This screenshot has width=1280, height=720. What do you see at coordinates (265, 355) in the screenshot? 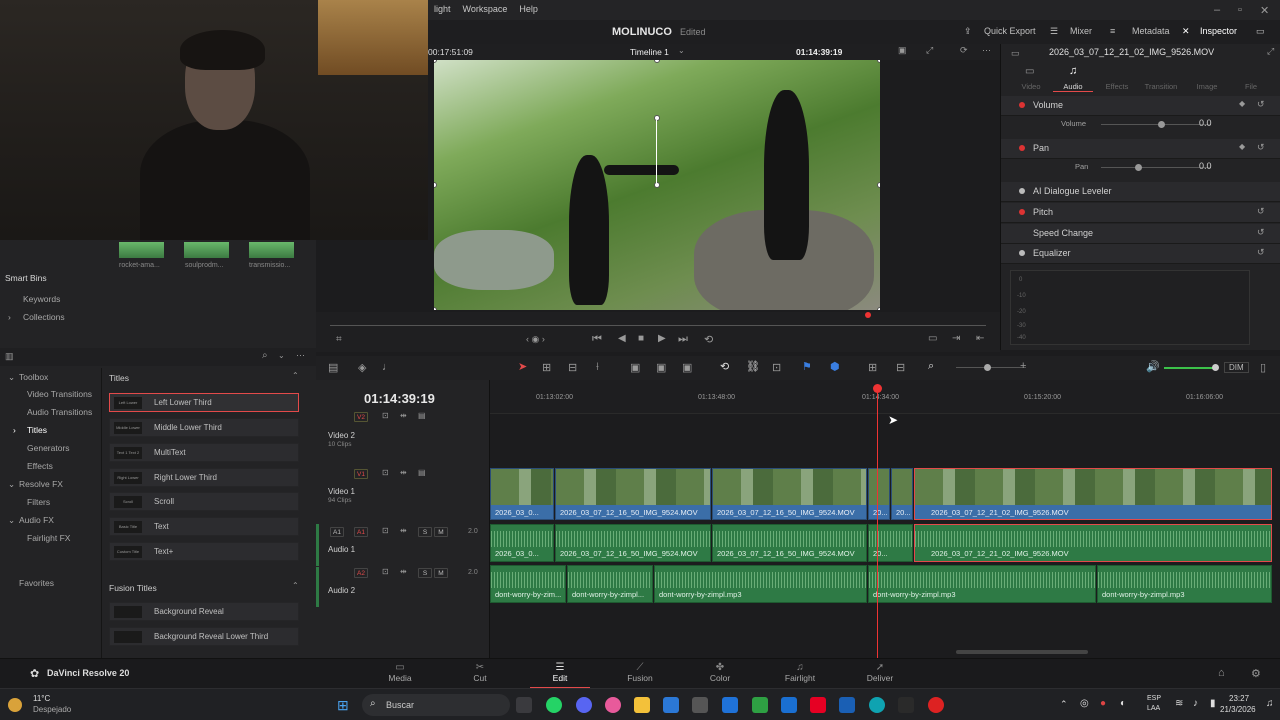
I see `search-icon: ⌕` at bounding box center [265, 355].